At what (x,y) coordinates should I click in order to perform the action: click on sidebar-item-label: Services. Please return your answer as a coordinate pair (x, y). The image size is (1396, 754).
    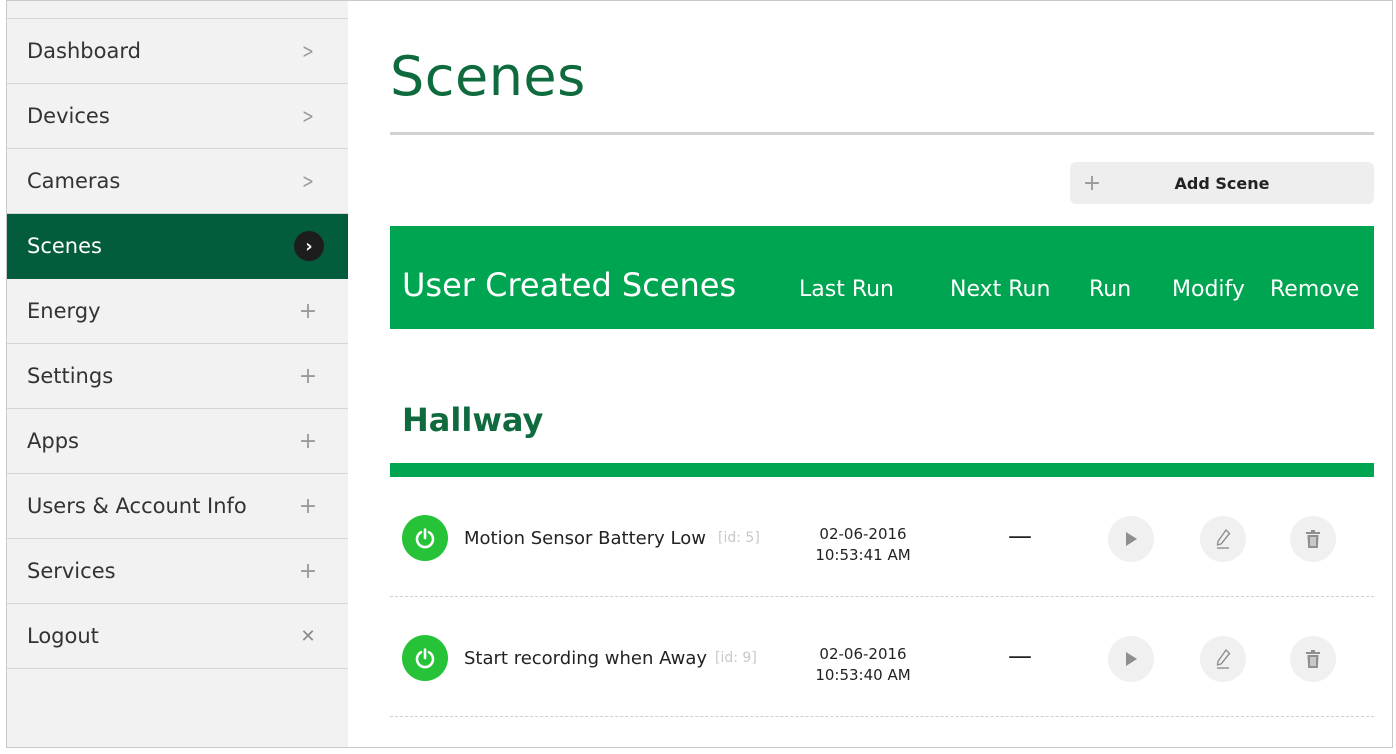
    Looking at the image, I should click on (71, 571).